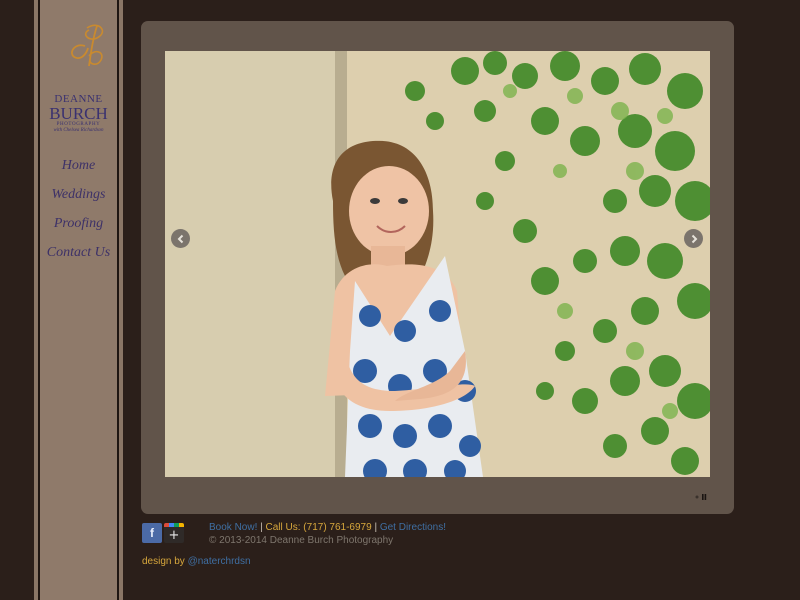  What do you see at coordinates (78, 124) in the screenshot?
I see `brand-tagline: PHOTOGRAPHY` at bounding box center [78, 124].